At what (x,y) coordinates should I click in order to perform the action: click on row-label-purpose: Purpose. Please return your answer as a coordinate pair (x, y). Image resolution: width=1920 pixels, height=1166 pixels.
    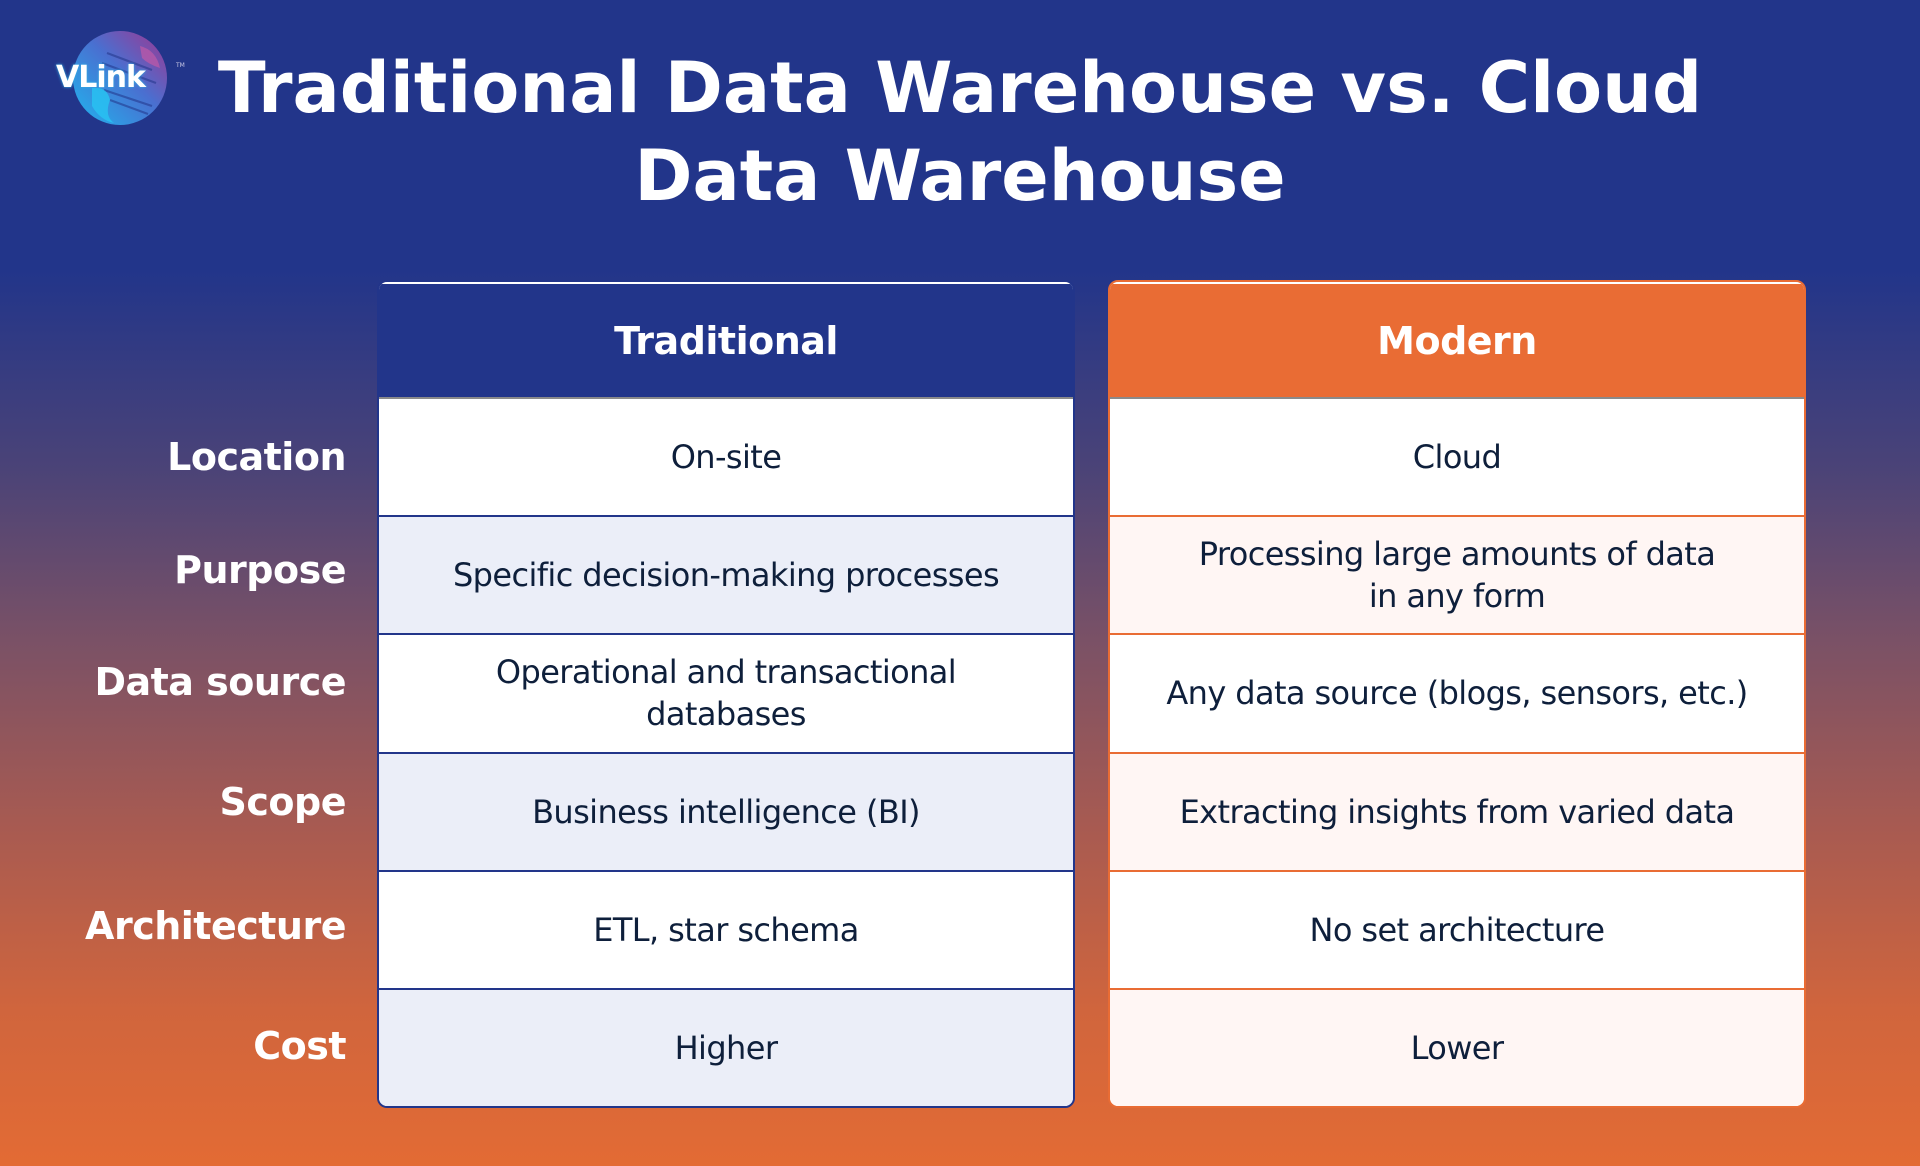
    Looking at the image, I should click on (260, 570).